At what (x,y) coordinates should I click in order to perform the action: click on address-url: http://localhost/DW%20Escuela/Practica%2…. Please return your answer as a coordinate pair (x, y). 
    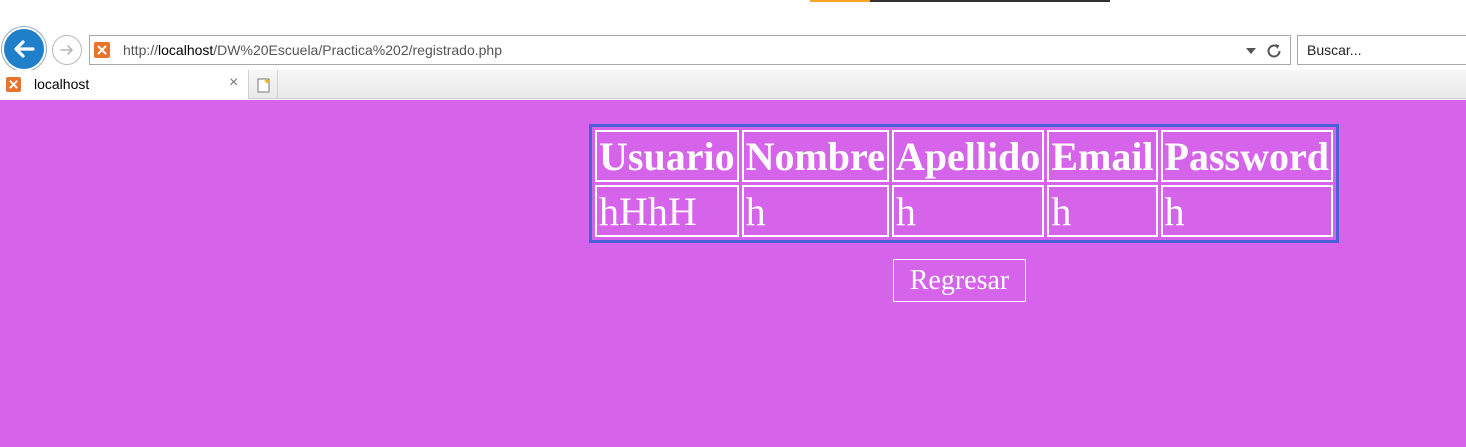
    Looking at the image, I should click on (312, 50).